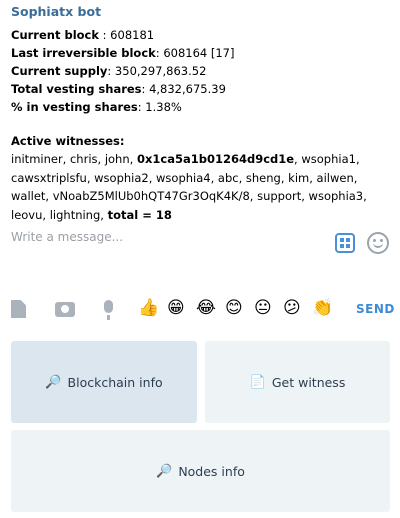  What do you see at coordinates (18, 309) in the screenshot?
I see `file-icon` at bounding box center [18, 309].